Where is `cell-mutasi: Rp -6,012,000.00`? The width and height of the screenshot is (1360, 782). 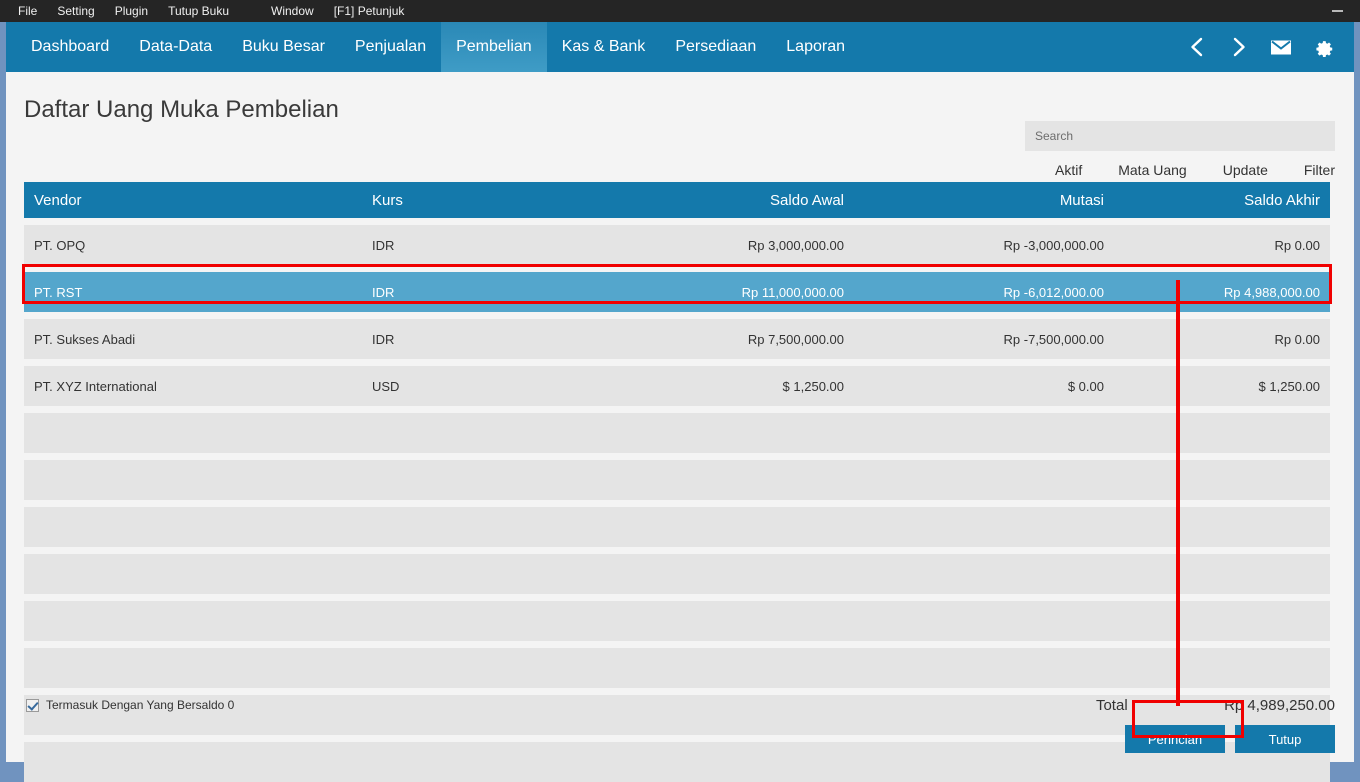
cell-mutasi: Rp -6,012,000.00 is located at coordinates (1053, 292).